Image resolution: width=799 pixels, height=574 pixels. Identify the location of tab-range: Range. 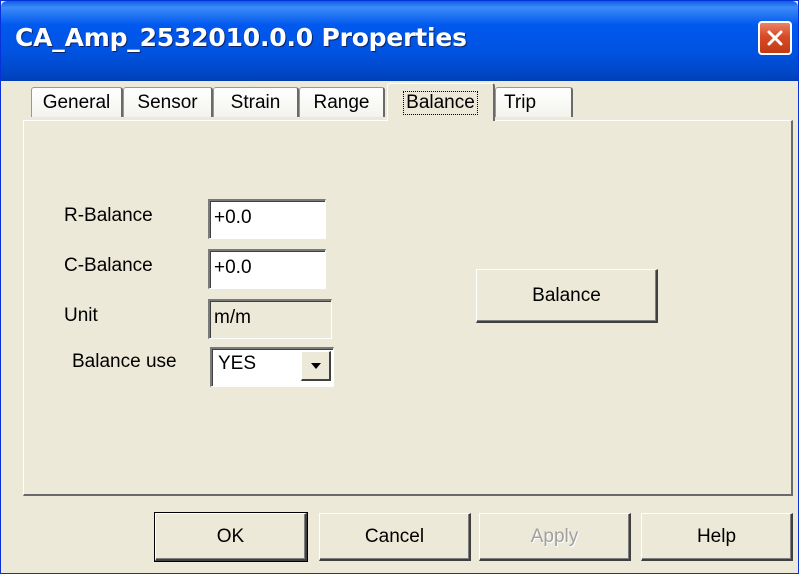
(342, 102).